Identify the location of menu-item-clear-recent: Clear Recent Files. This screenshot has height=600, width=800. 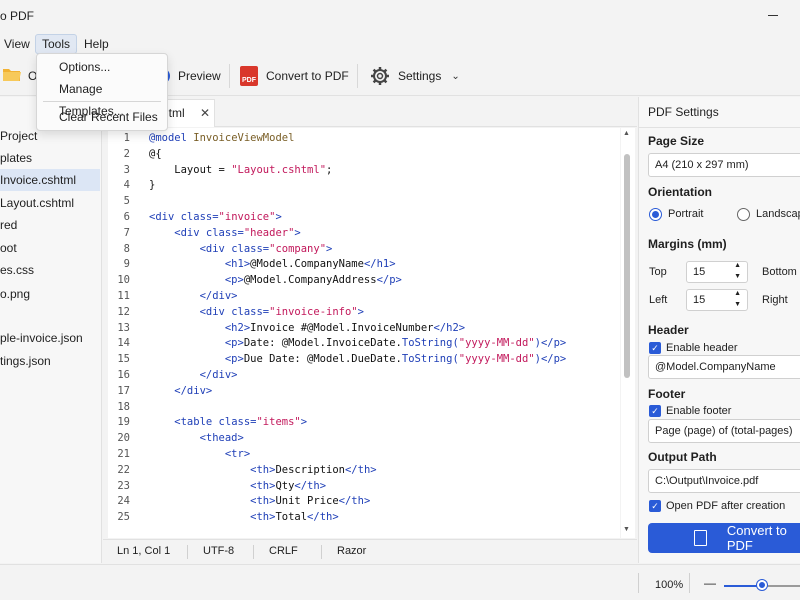
(102, 117).